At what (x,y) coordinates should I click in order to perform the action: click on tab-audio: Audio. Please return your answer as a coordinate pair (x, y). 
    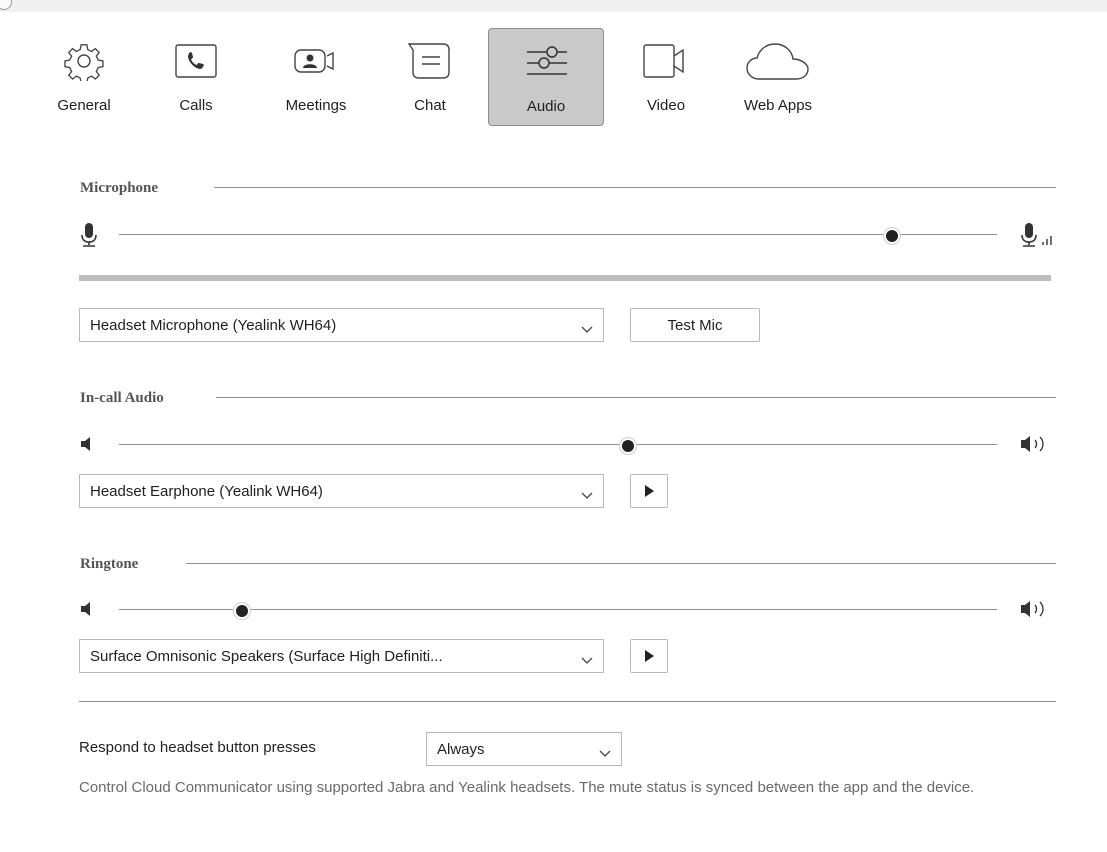
    Looking at the image, I should click on (546, 77).